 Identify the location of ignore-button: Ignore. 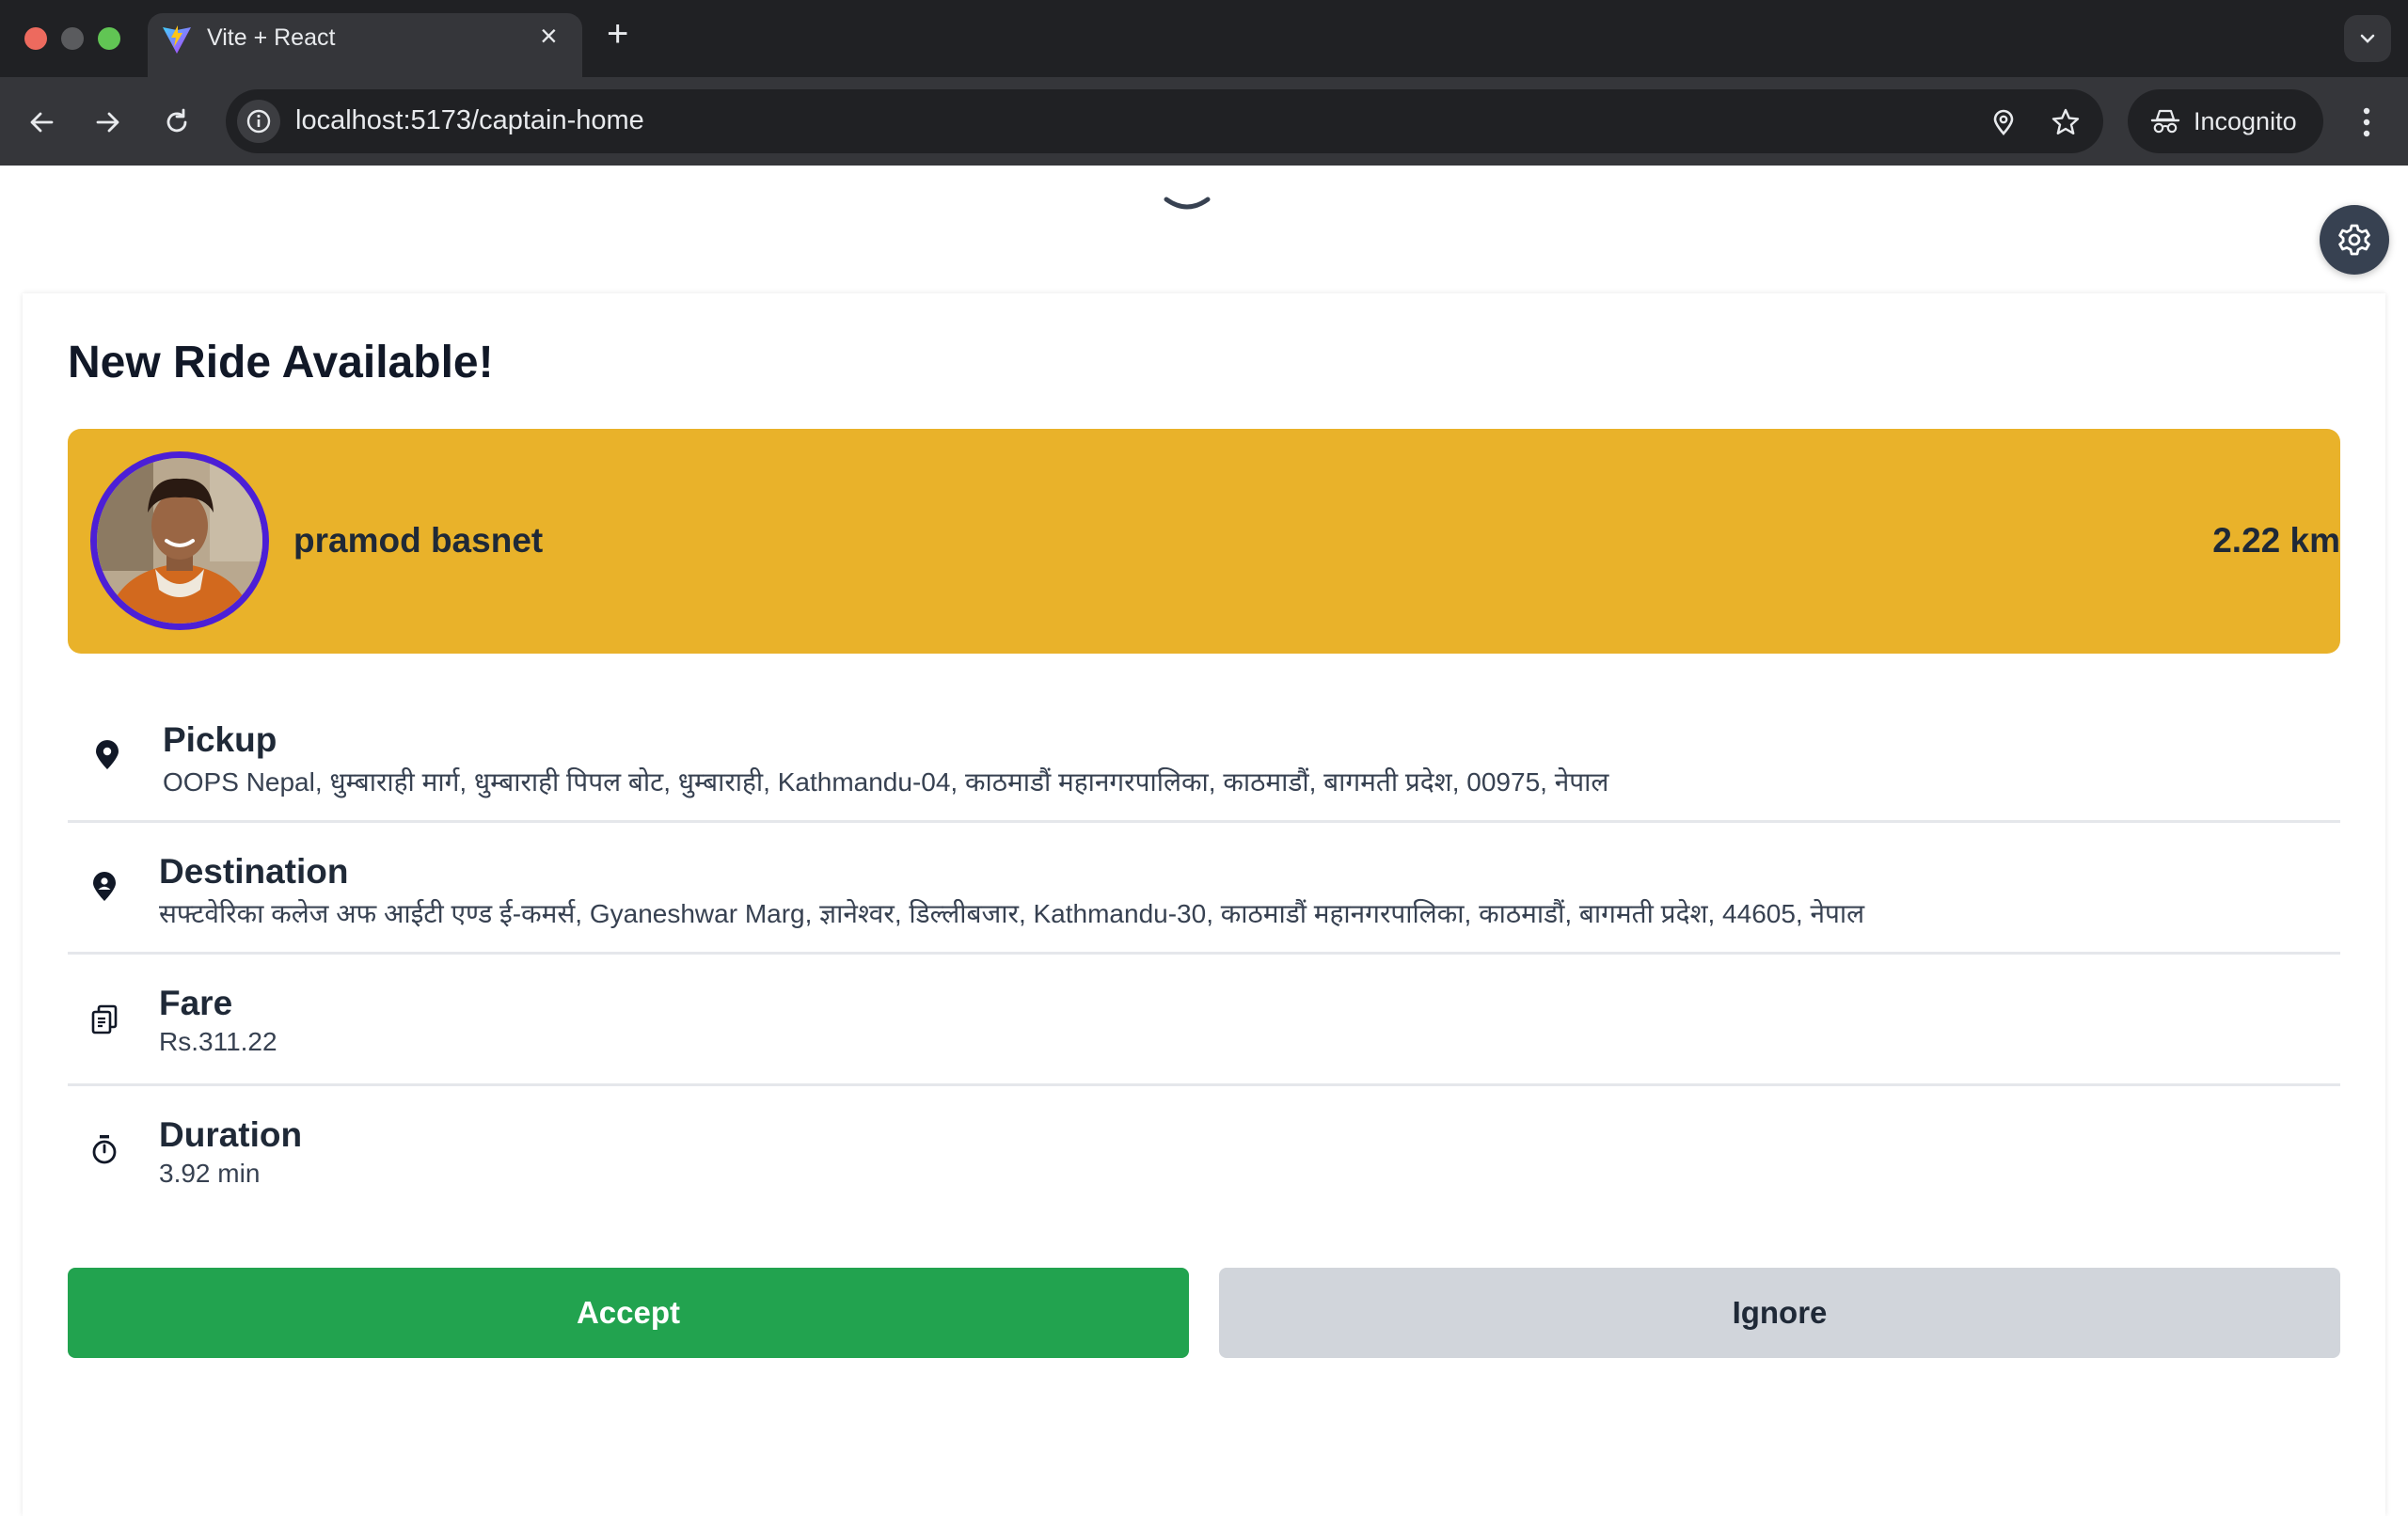
(1780, 1313).